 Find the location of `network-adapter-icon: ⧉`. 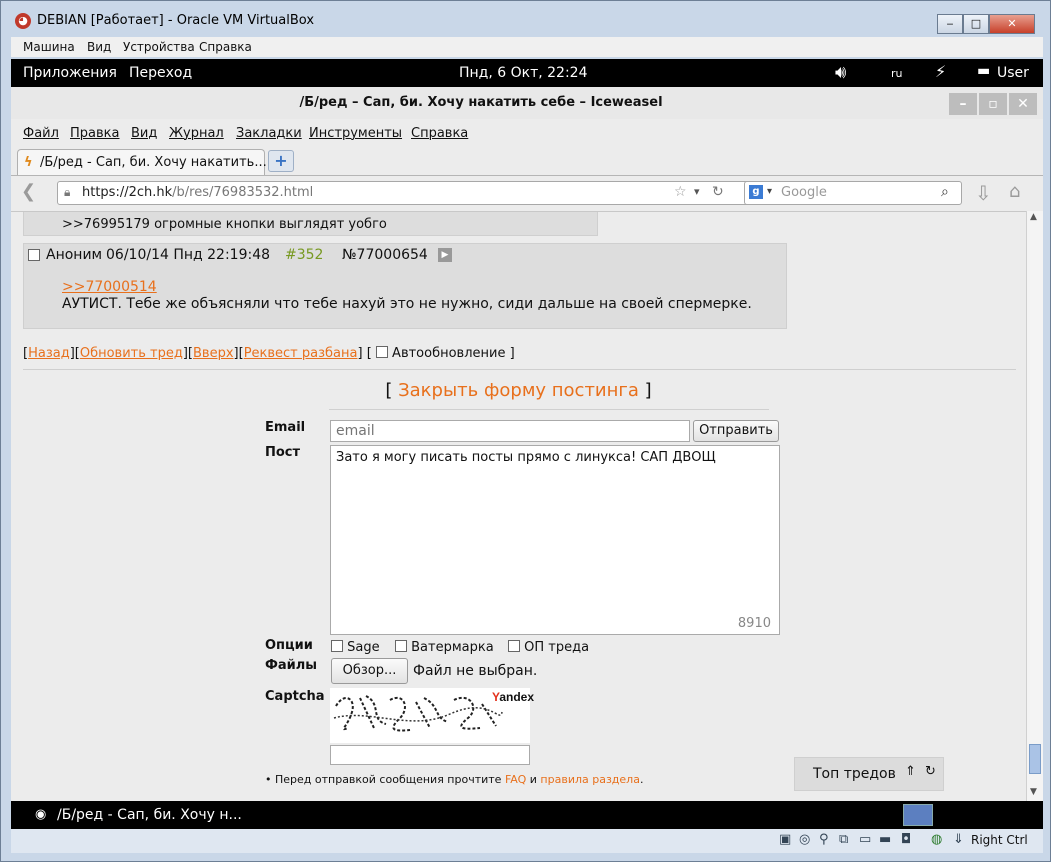

network-adapter-icon: ⧉ is located at coordinates (843, 839).